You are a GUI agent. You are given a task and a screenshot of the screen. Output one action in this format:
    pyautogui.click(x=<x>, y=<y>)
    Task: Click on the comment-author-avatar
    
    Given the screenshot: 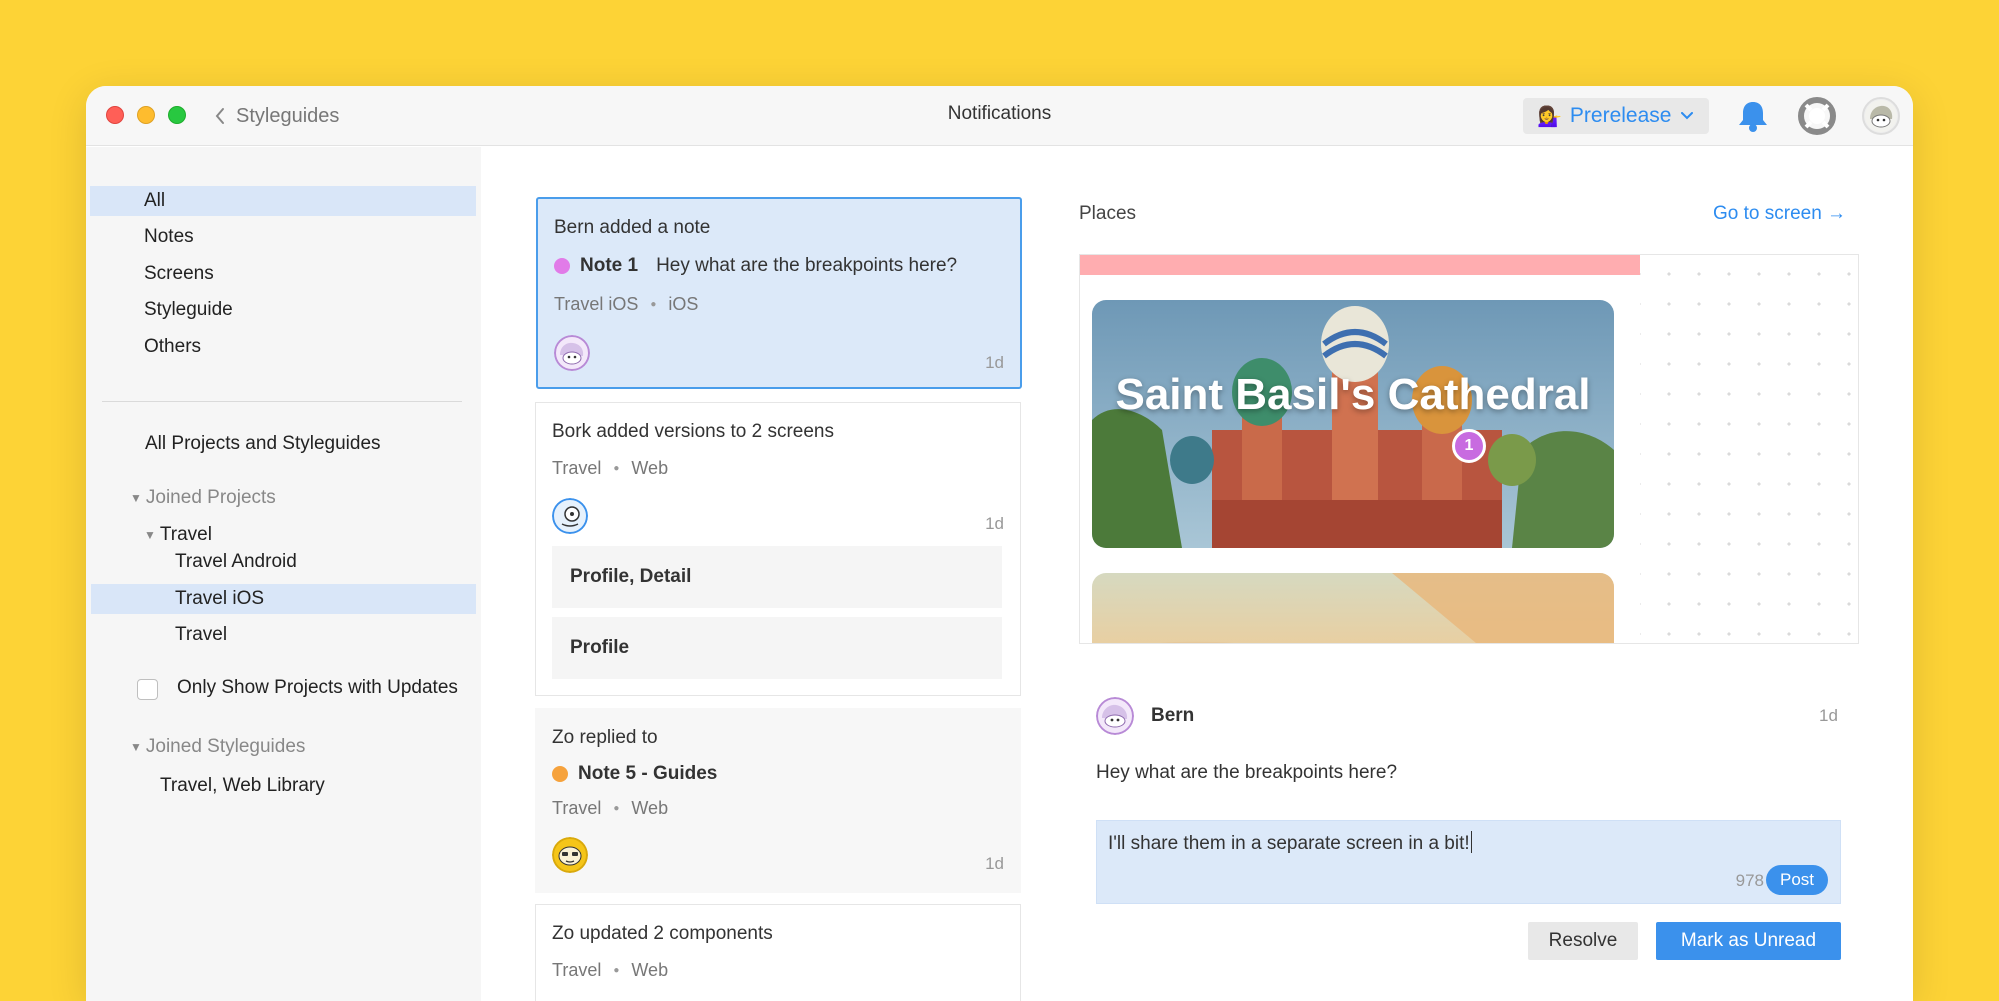 What is the action you would take?
    pyautogui.click(x=1115, y=716)
    